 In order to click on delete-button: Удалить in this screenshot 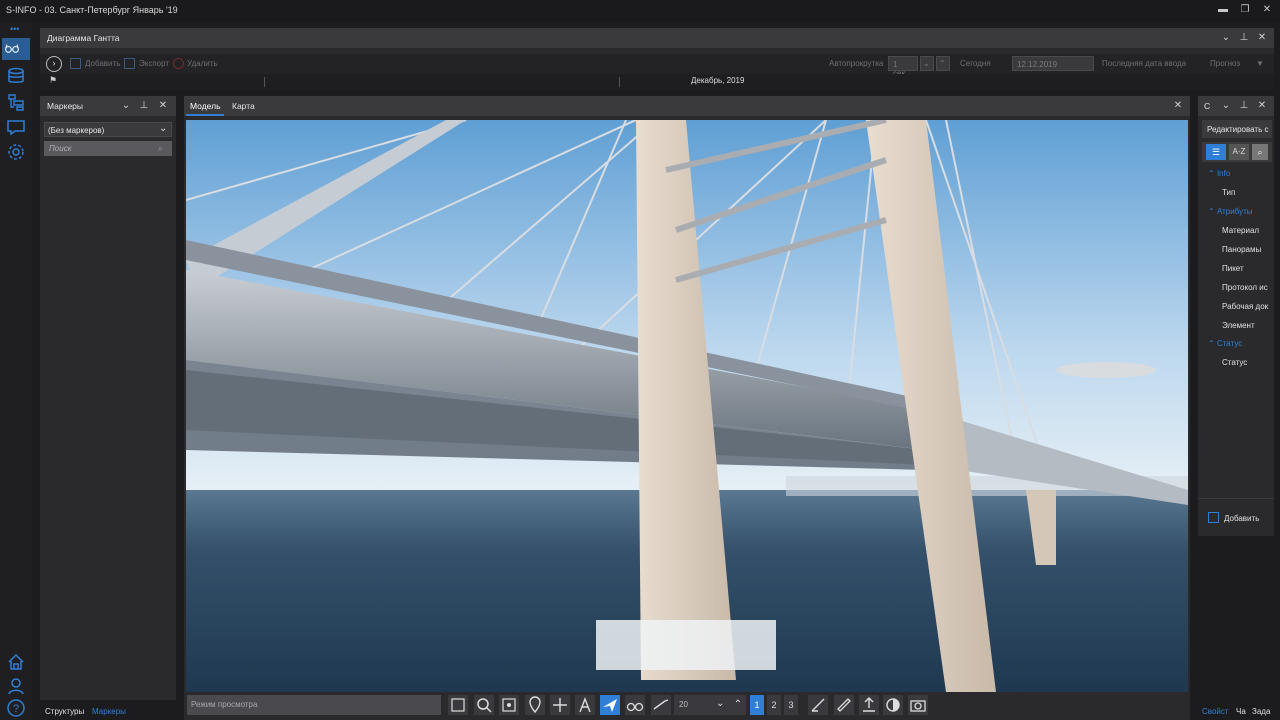, I will do `click(202, 63)`.